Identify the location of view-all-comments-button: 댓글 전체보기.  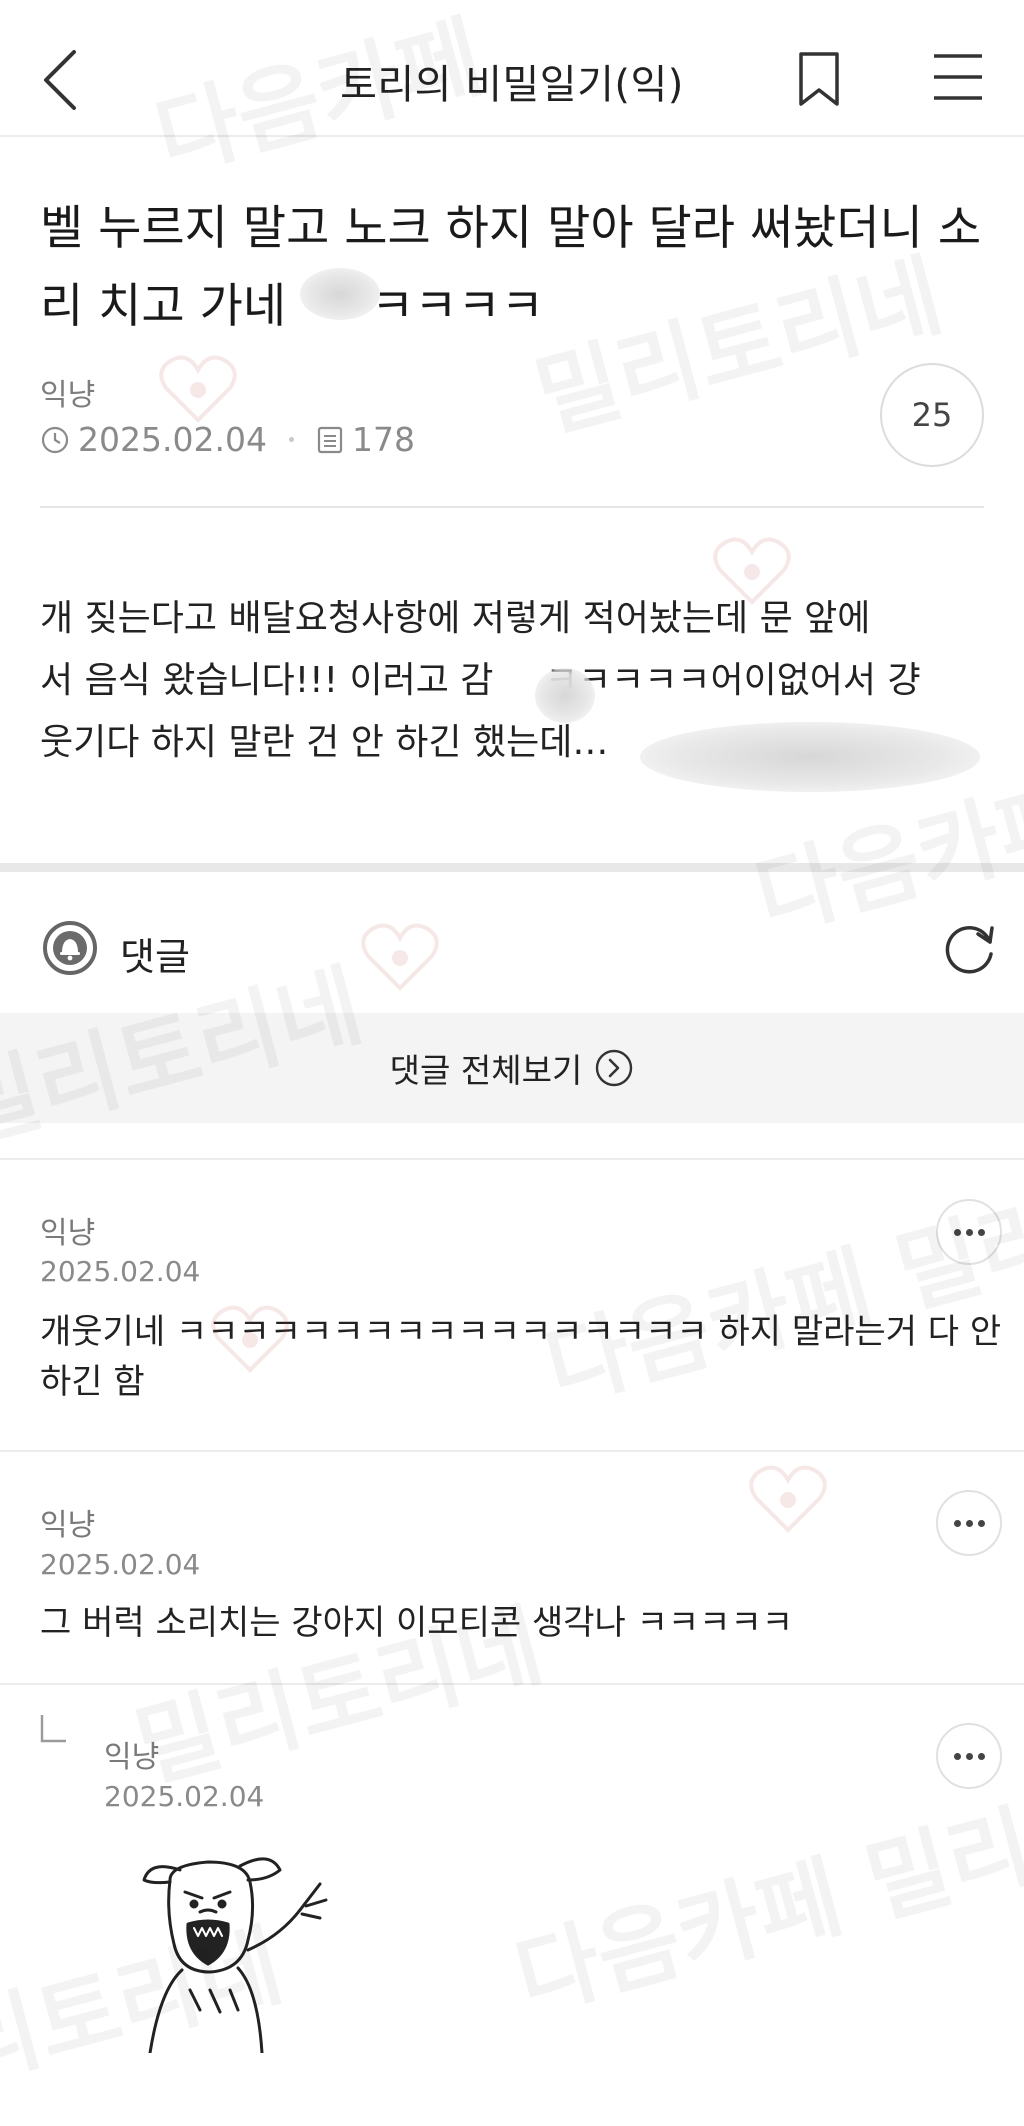
(512, 1068).